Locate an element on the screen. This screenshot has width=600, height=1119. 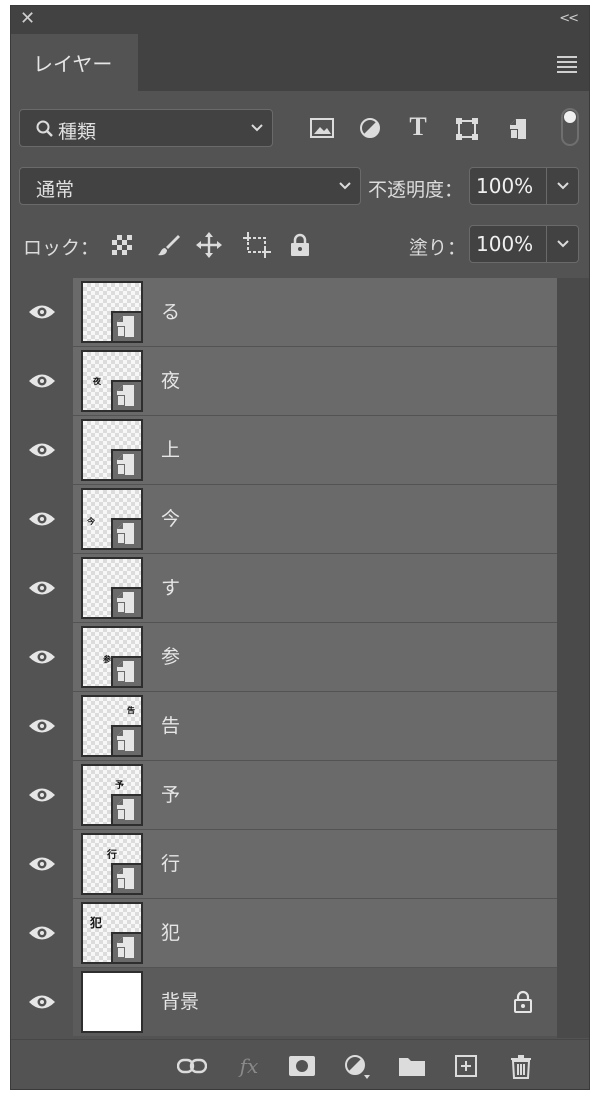
lock-all-icon is located at coordinates (300, 245).